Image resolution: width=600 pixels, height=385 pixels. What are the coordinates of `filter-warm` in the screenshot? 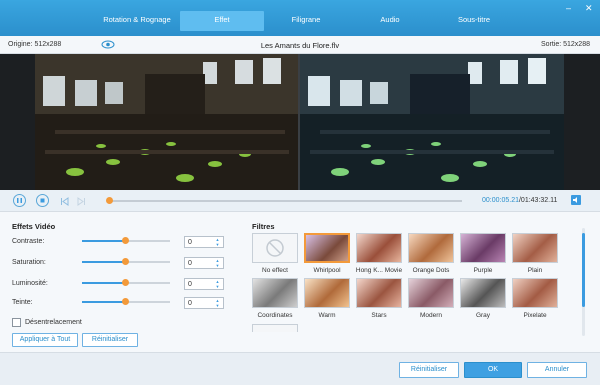 It's located at (327, 293).